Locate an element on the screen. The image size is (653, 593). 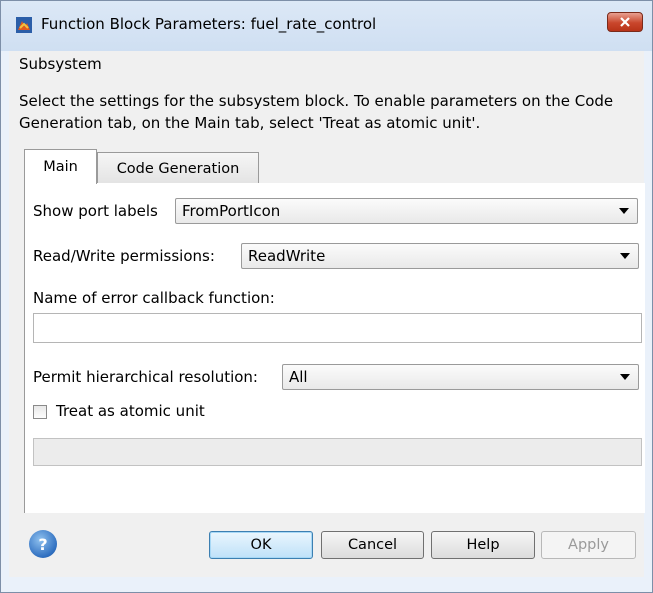
hierarchical-resolution-dropdown: All is located at coordinates (460, 377).